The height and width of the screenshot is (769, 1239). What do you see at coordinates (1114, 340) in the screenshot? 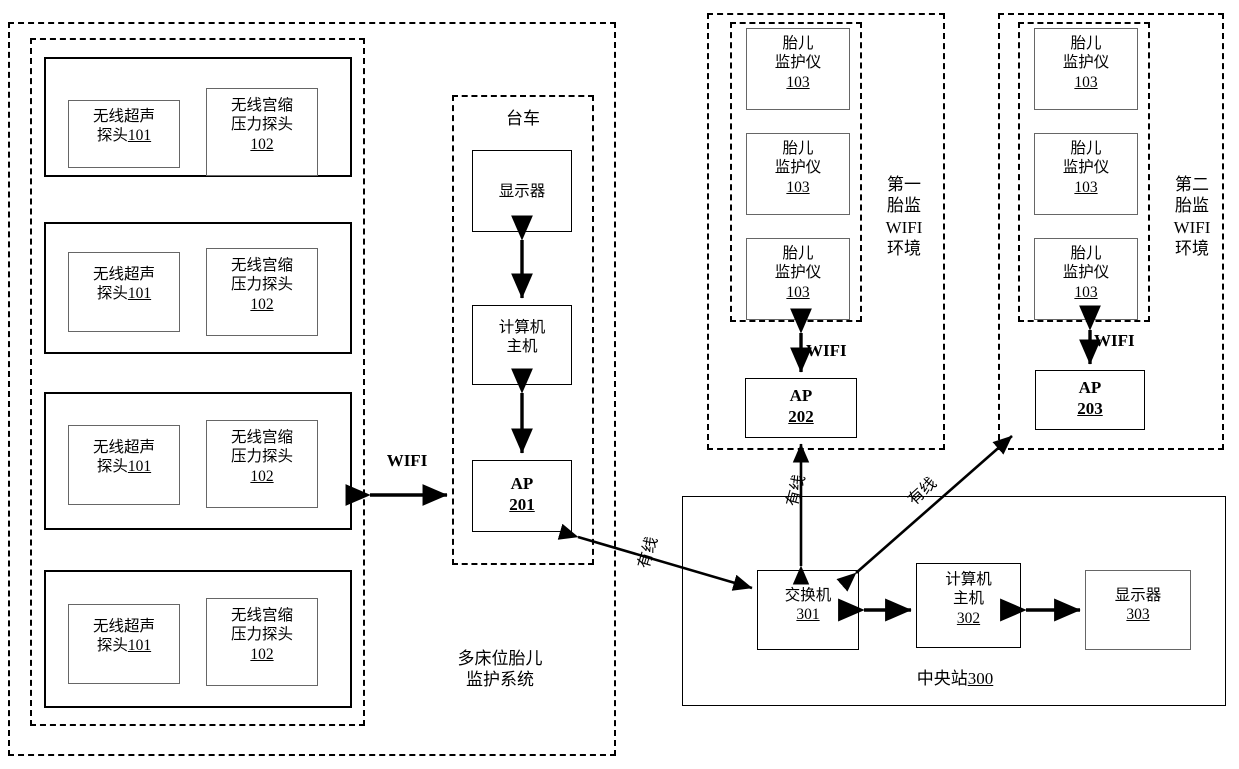
I see `env-second-wifi-label: WIFI` at bounding box center [1114, 340].